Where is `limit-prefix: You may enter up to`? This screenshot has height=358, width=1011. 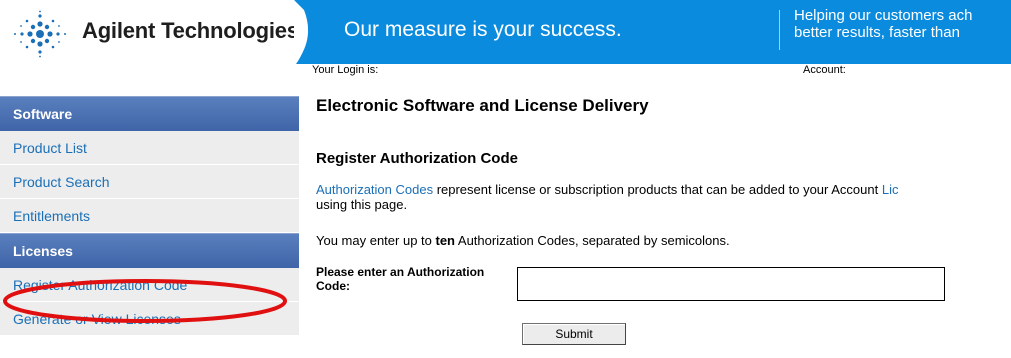 limit-prefix: You may enter up to is located at coordinates (376, 240).